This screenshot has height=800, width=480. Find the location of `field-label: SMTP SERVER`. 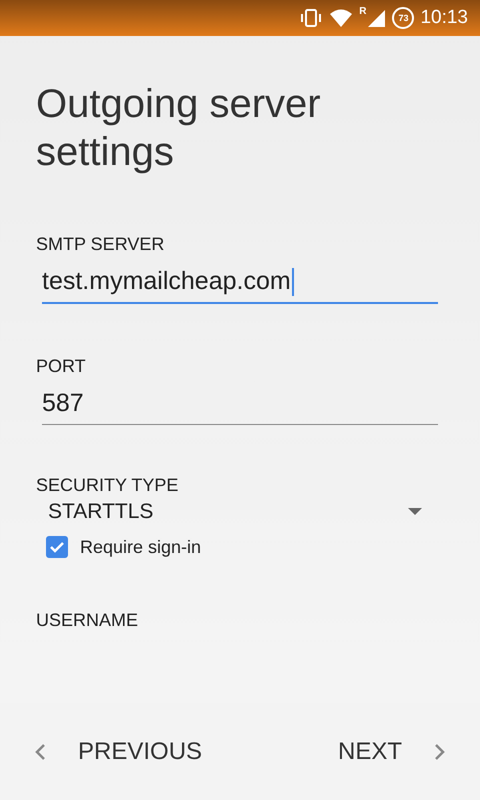

field-label: SMTP SERVER is located at coordinates (101, 244).